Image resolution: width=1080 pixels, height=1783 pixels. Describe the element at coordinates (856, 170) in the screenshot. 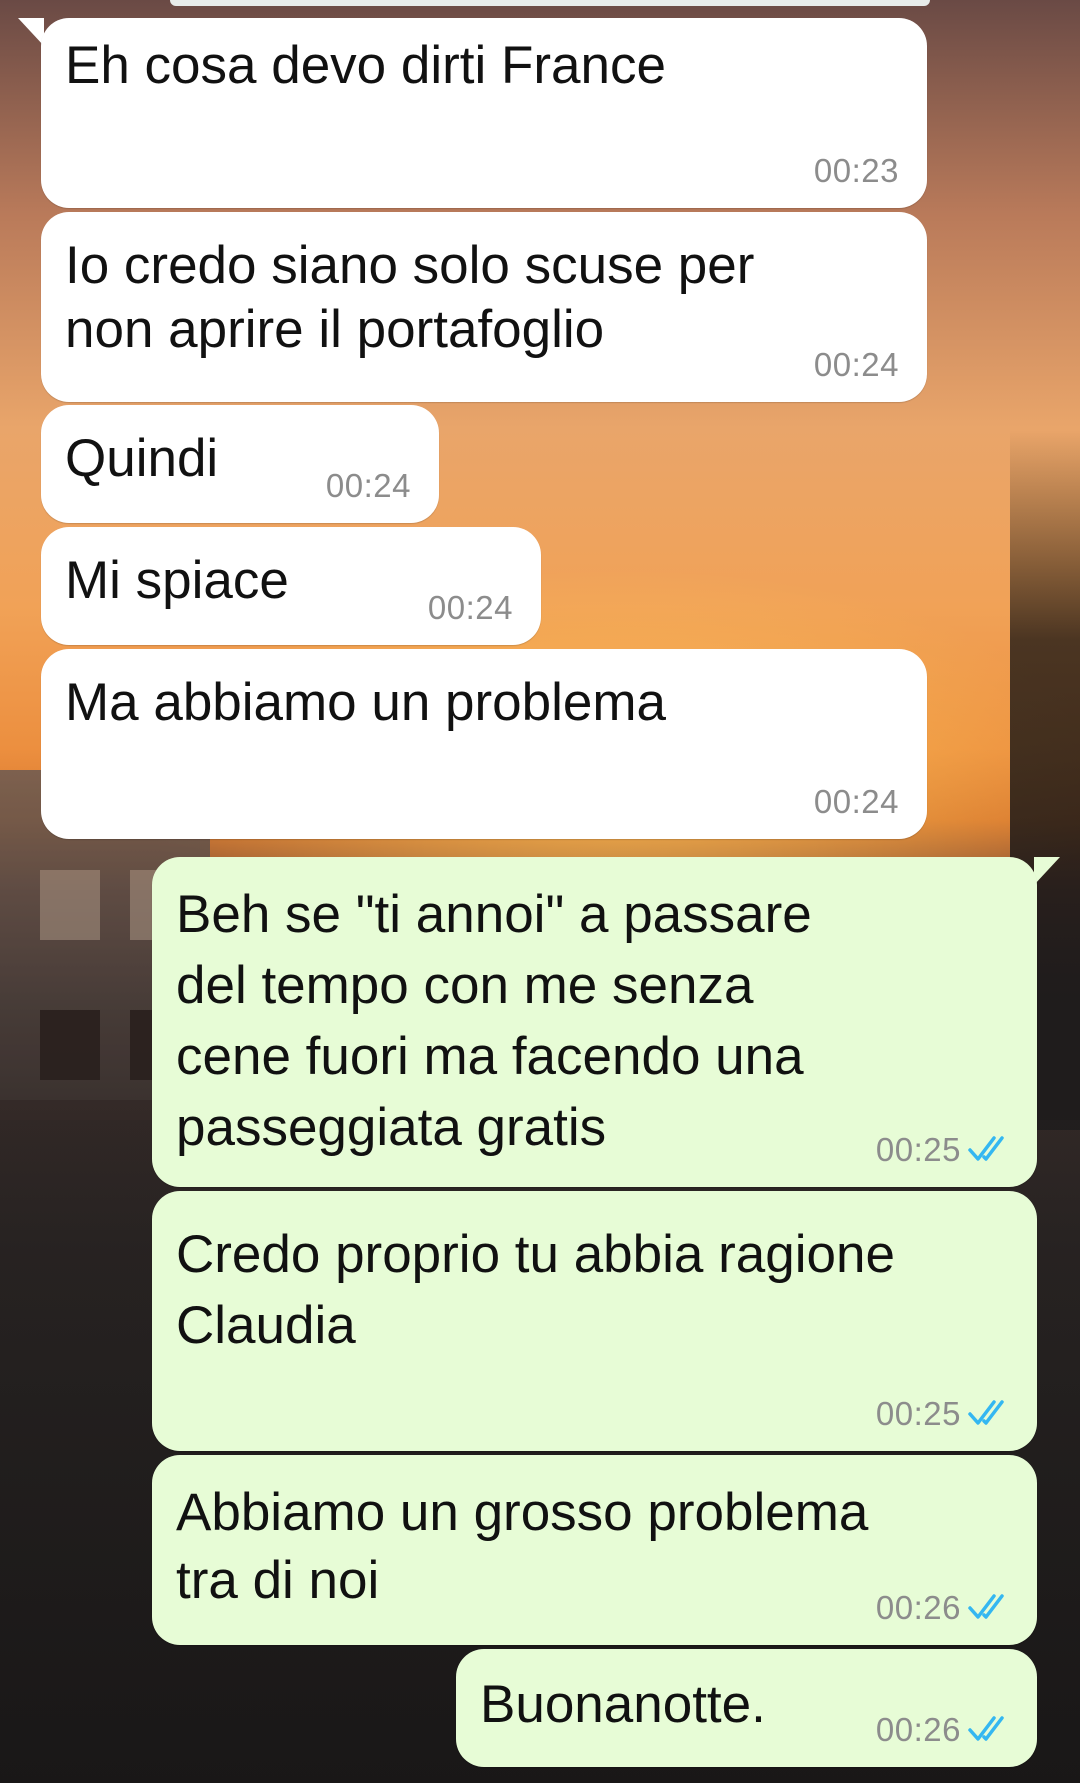

I see `message-timestamp: 00:23` at that location.